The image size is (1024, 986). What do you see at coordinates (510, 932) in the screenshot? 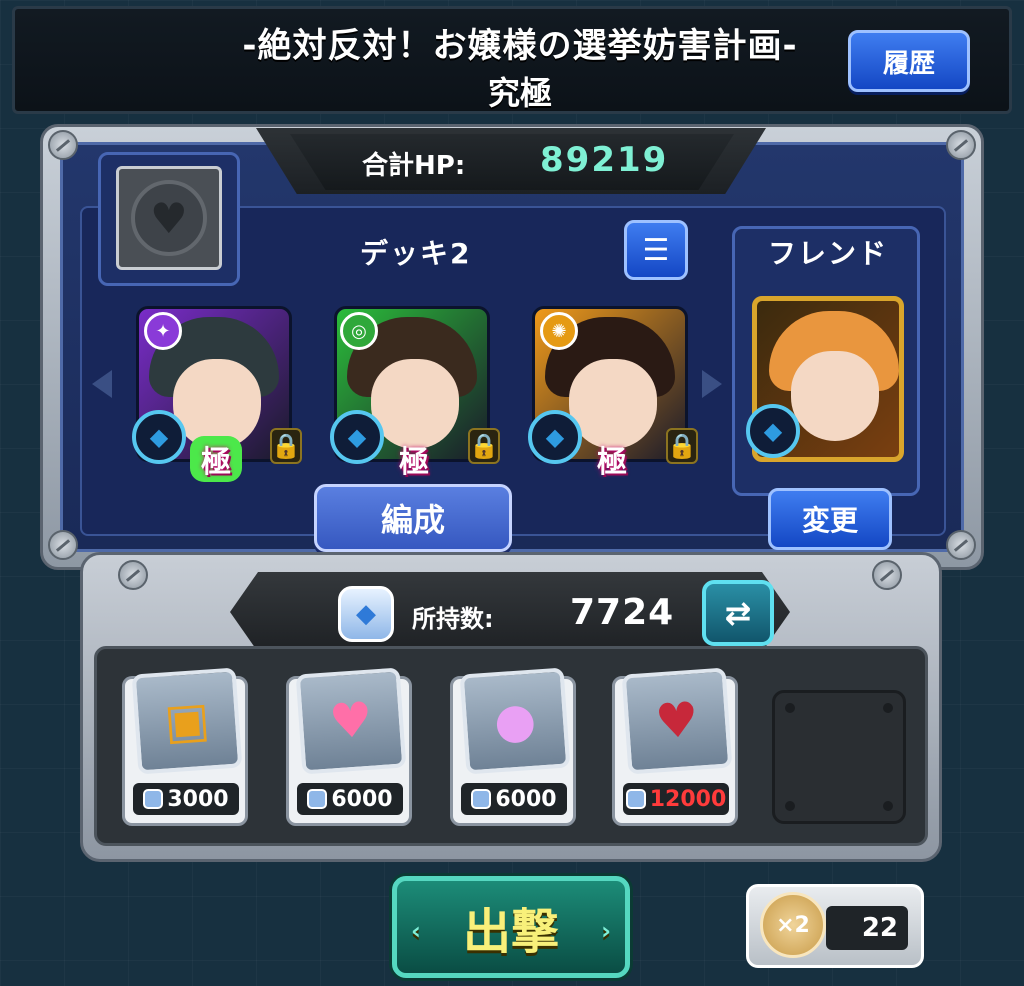
I see `sortie-label: 出撃` at bounding box center [510, 932].